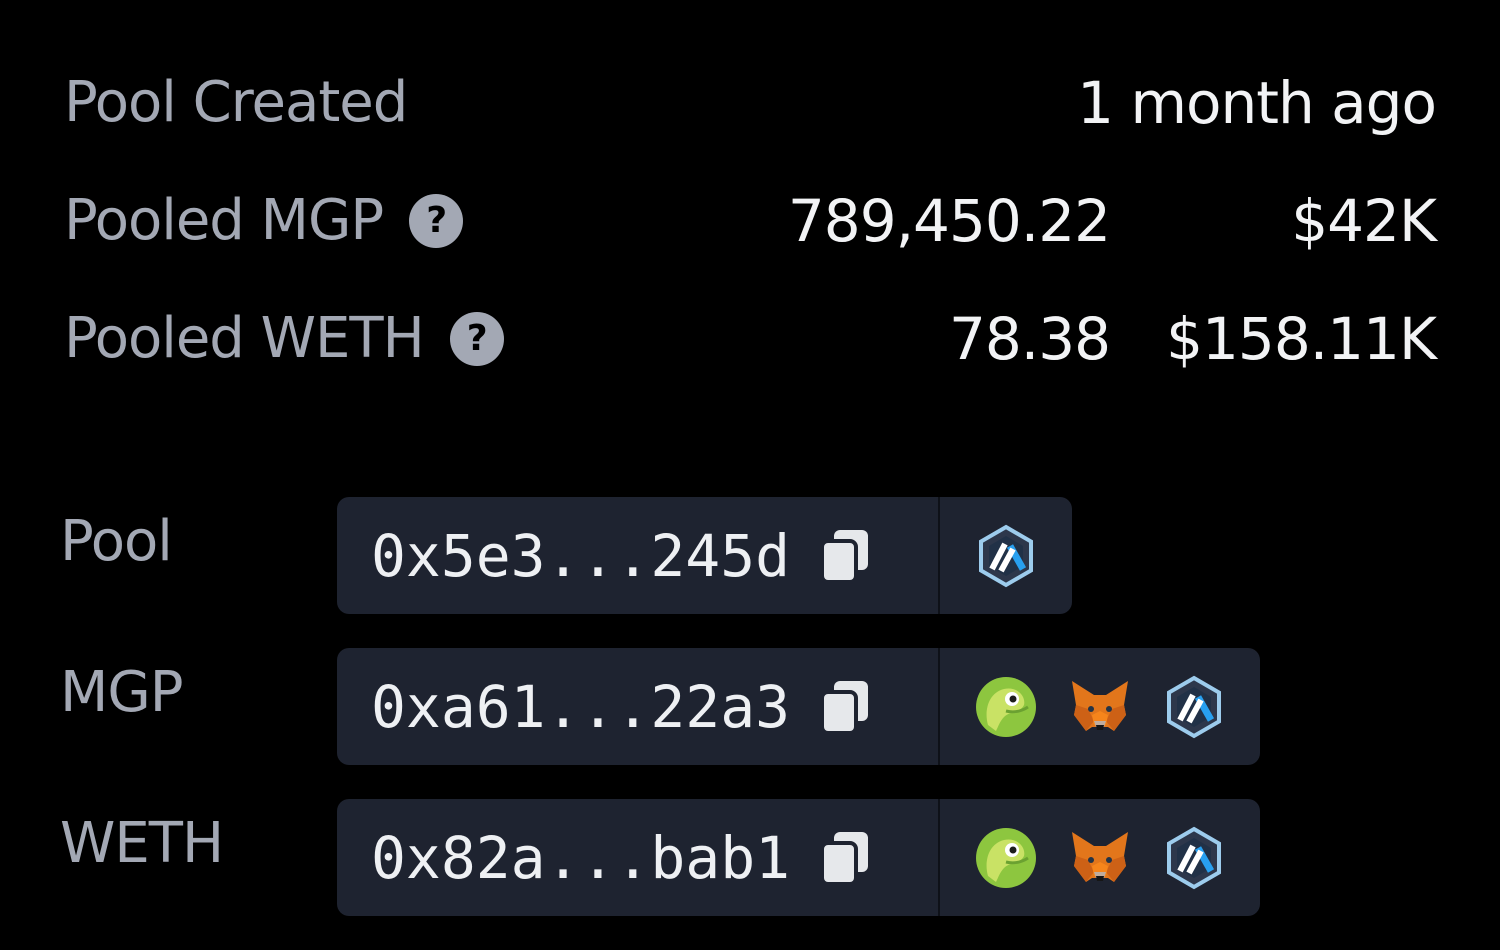 Image resolution: width=1500 pixels, height=950 pixels. I want to click on pool-created-value: 1 month ago, so click(1257, 103).